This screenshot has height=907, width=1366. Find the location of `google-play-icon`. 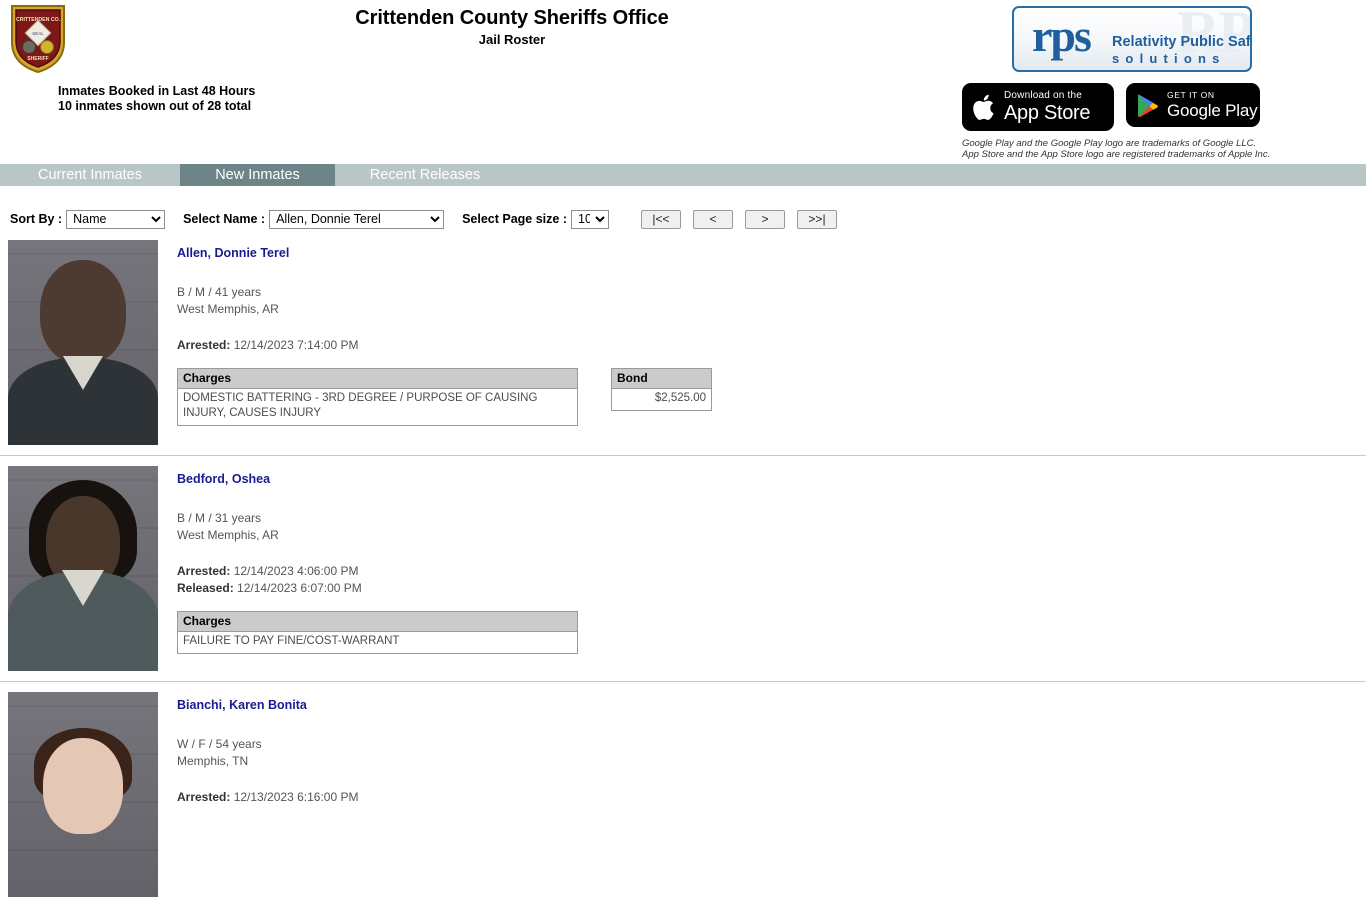

google-play-icon is located at coordinates (1148, 105).